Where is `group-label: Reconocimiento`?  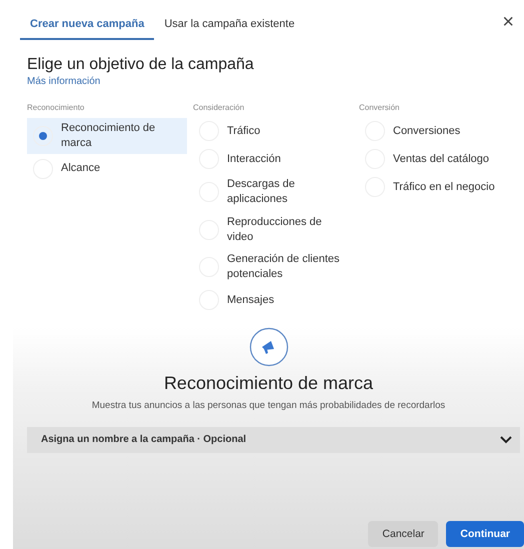
group-label: Reconocimiento is located at coordinates (56, 107).